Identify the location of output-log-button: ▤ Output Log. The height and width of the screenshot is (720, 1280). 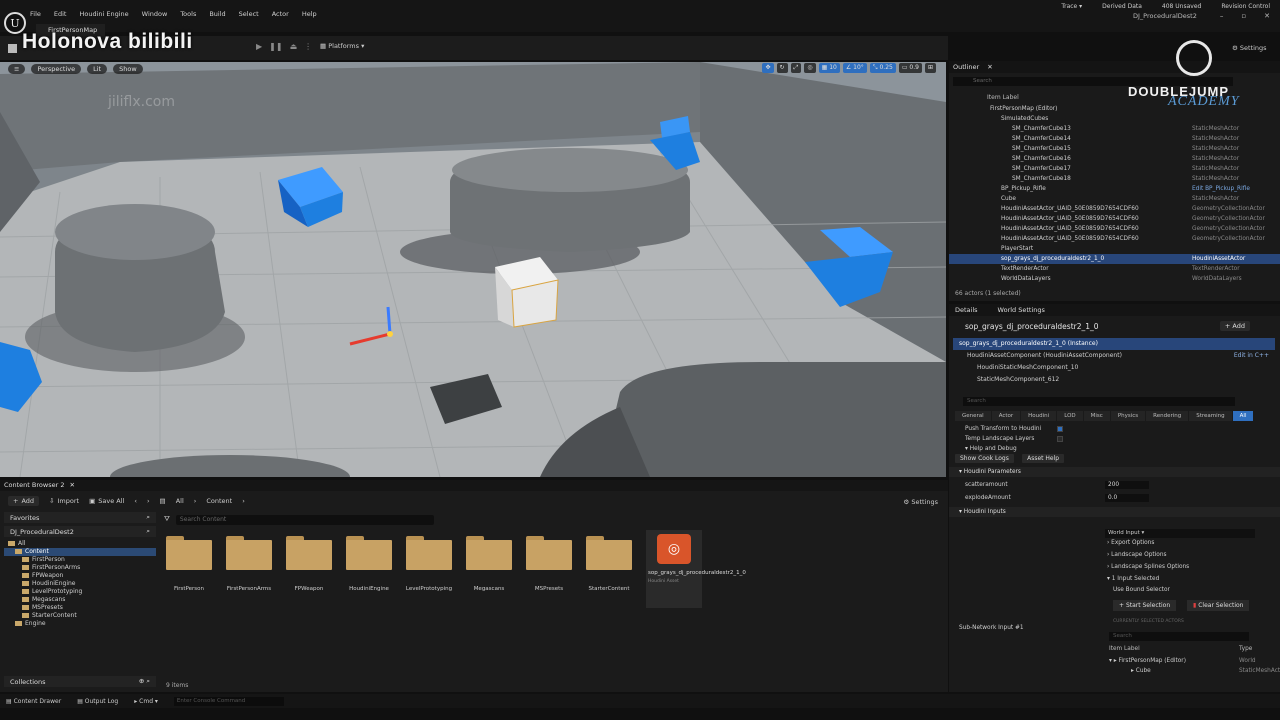
(97, 701).